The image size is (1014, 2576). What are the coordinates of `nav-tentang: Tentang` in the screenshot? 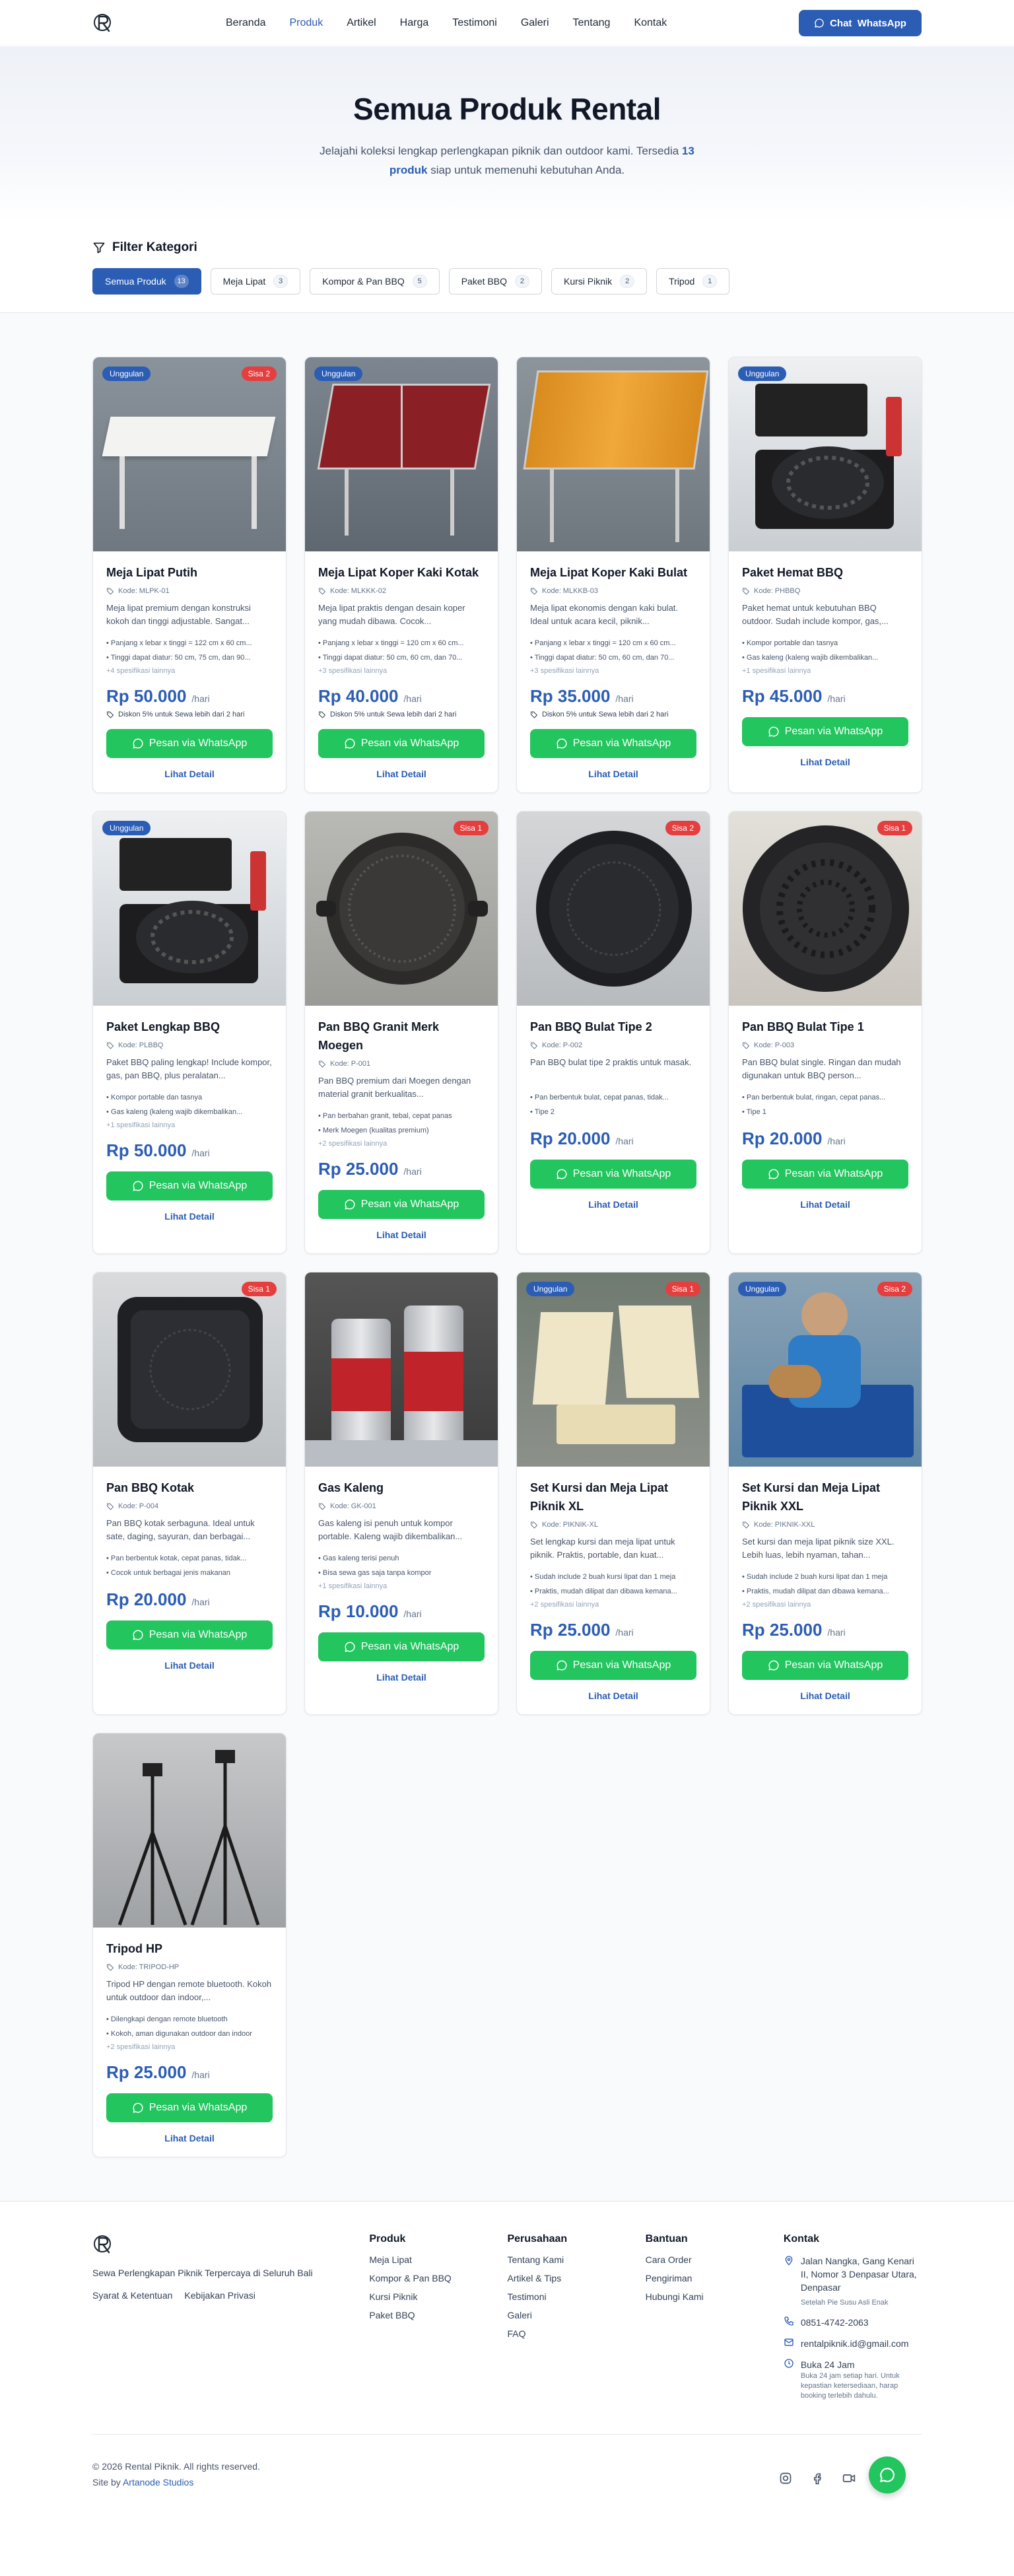 It's located at (592, 23).